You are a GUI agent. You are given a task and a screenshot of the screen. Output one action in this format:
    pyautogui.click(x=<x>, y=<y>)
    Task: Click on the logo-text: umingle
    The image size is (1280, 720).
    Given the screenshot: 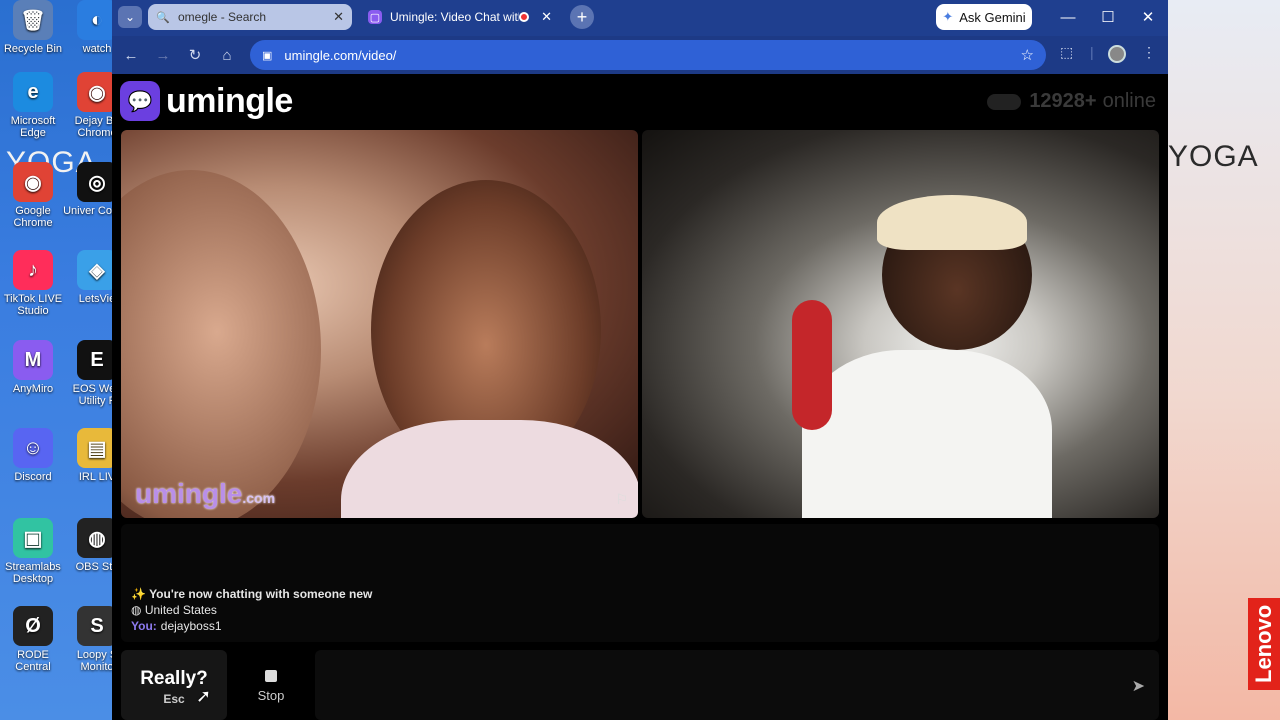 What is the action you would take?
    pyautogui.click(x=229, y=100)
    